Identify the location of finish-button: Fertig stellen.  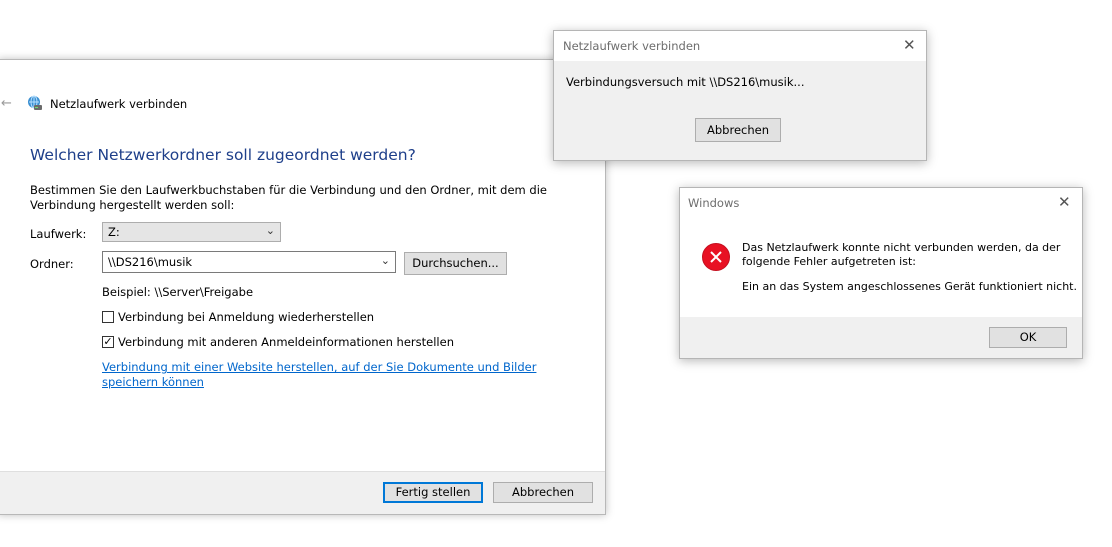
(433, 492).